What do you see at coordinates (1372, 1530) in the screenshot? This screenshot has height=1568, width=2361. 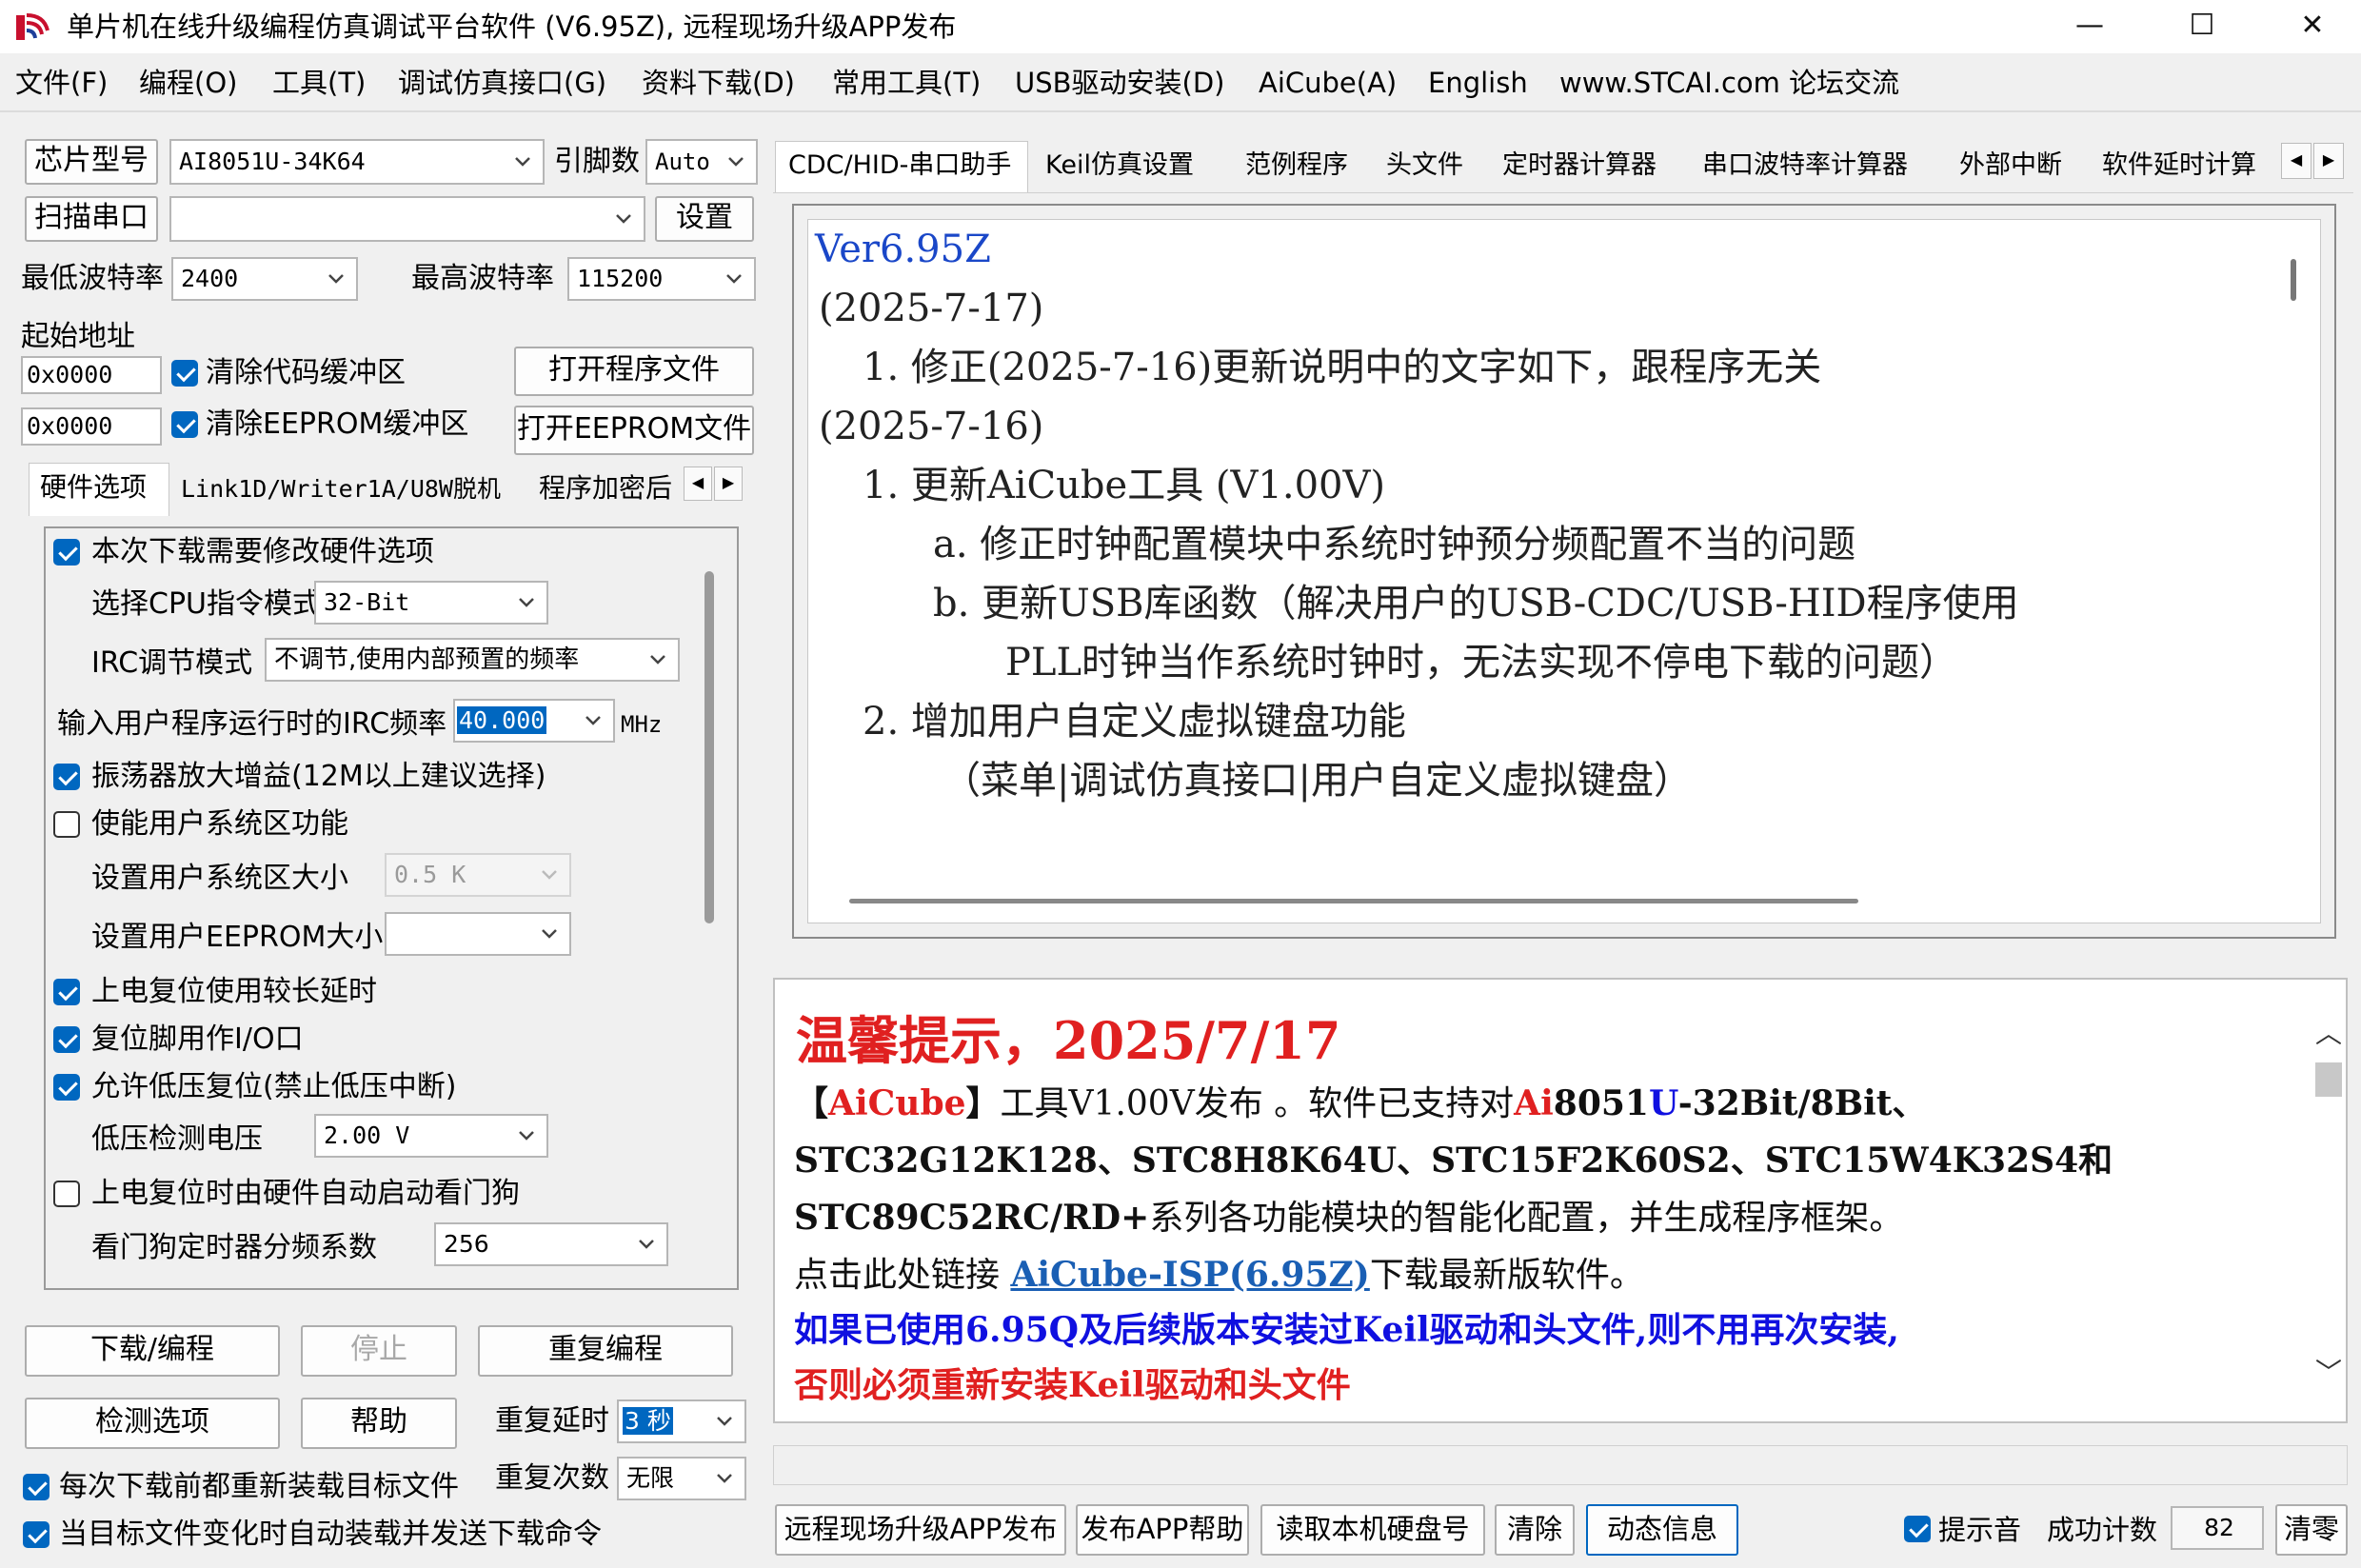 I see `read-disk-id-button: 读取本机硬盘号` at bounding box center [1372, 1530].